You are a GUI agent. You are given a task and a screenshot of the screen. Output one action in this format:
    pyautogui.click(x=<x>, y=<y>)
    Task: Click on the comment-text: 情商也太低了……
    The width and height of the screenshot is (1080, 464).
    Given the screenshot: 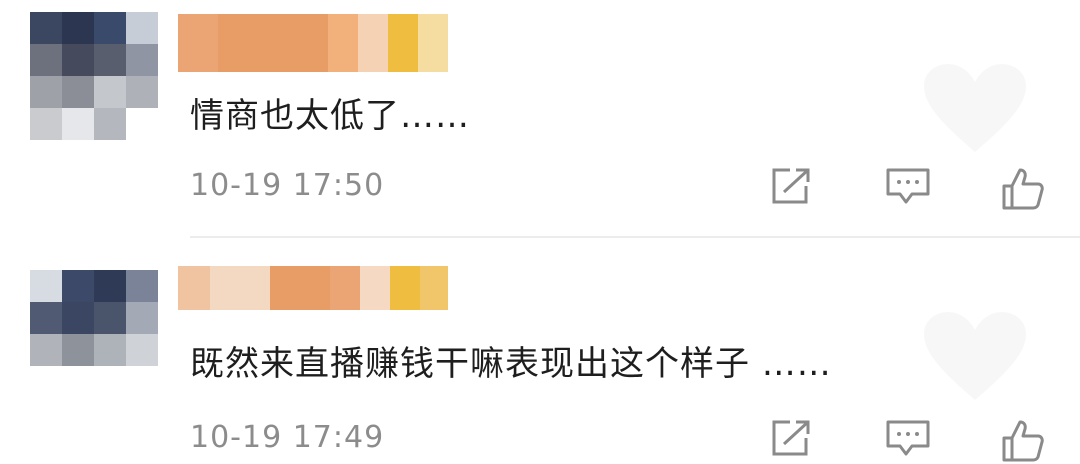 What is the action you would take?
    pyautogui.click(x=330, y=116)
    